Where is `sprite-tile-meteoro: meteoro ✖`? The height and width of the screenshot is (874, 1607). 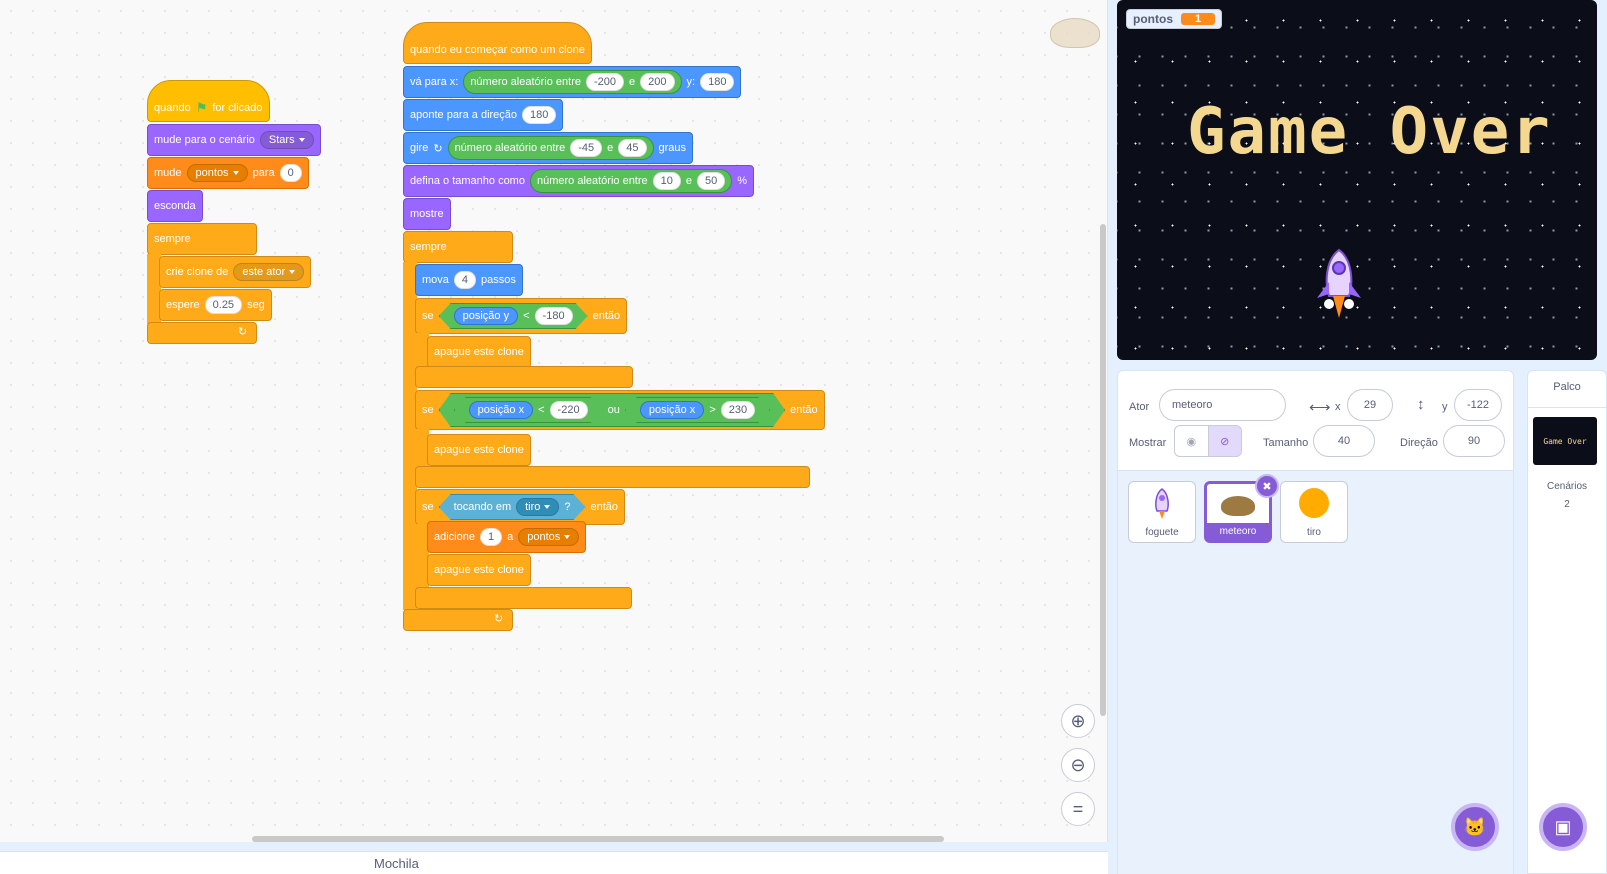
sprite-tile-meteoro: meteoro ✖ is located at coordinates (1241, 508).